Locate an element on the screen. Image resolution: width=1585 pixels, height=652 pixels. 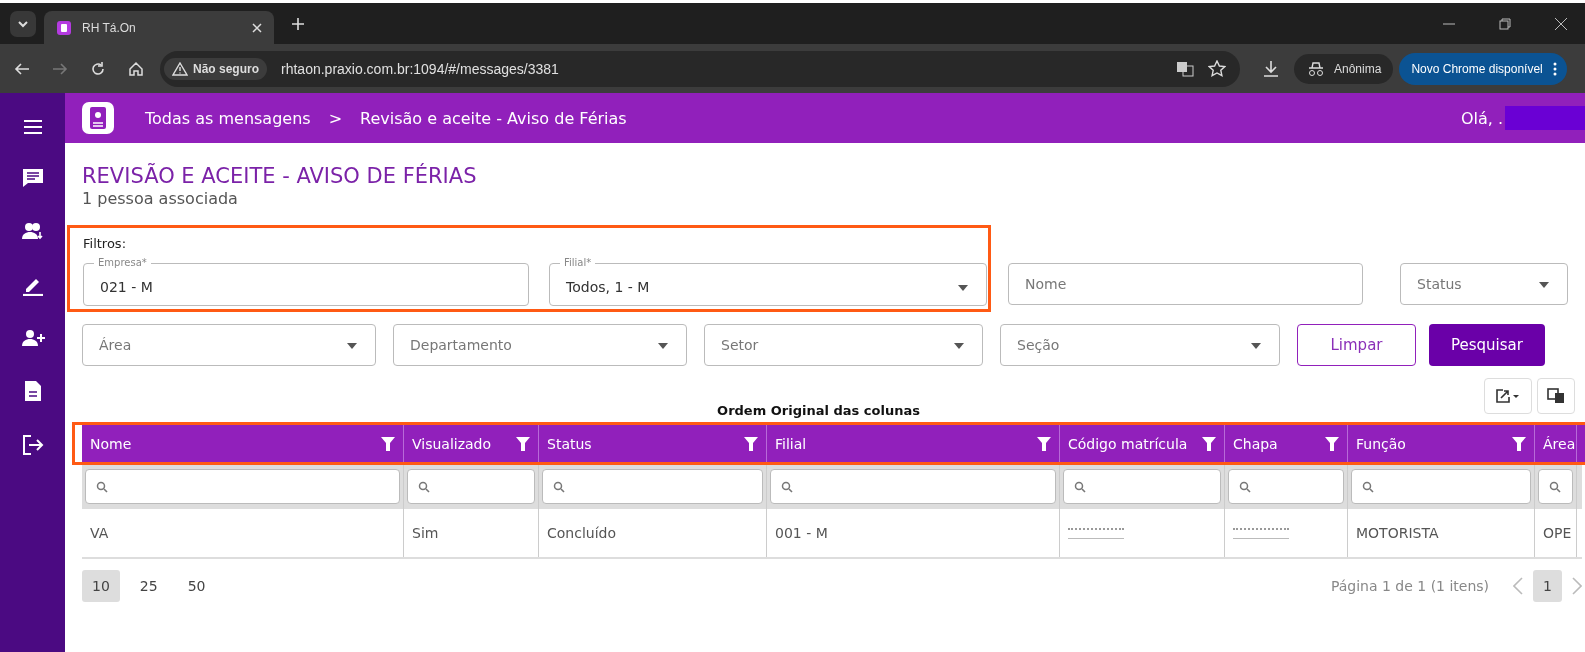
restore-icon is located at coordinates (1505, 23).